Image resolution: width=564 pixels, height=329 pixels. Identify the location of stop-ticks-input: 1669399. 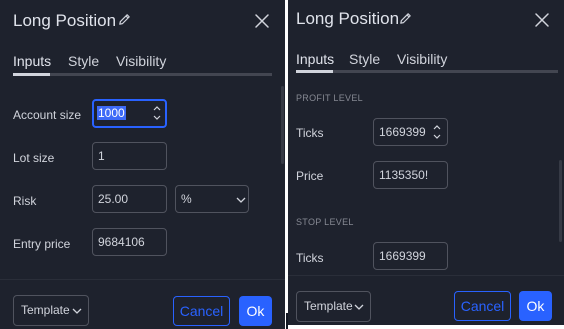
(410, 256).